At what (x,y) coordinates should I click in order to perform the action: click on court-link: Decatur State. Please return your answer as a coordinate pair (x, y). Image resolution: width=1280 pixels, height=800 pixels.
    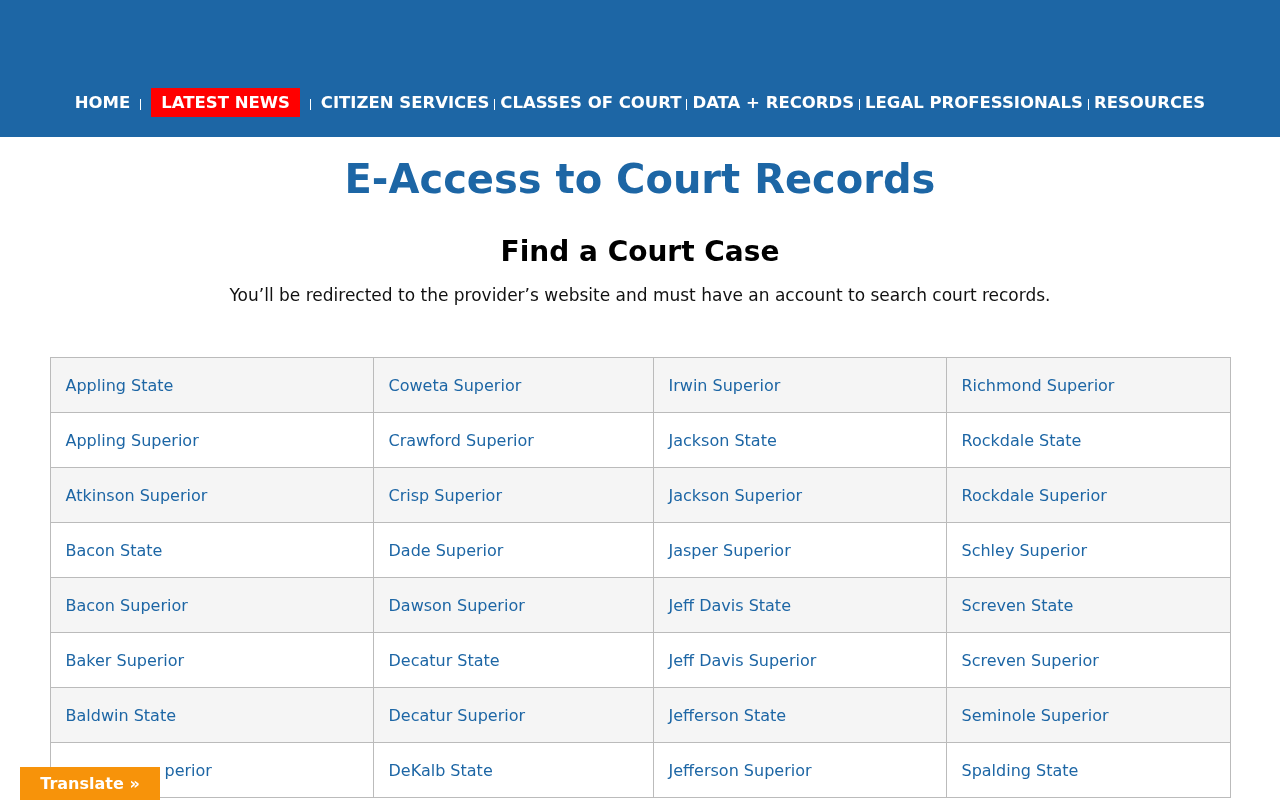
    Looking at the image, I should click on (444, 660).